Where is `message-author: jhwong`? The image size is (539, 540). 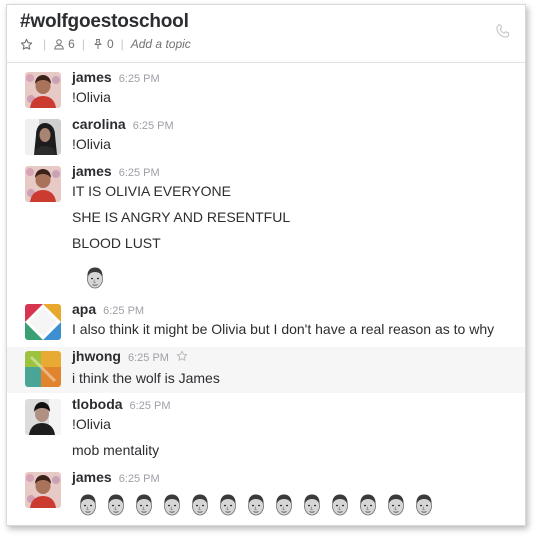 message-author: jhwong is located at coordinates (96, 356).